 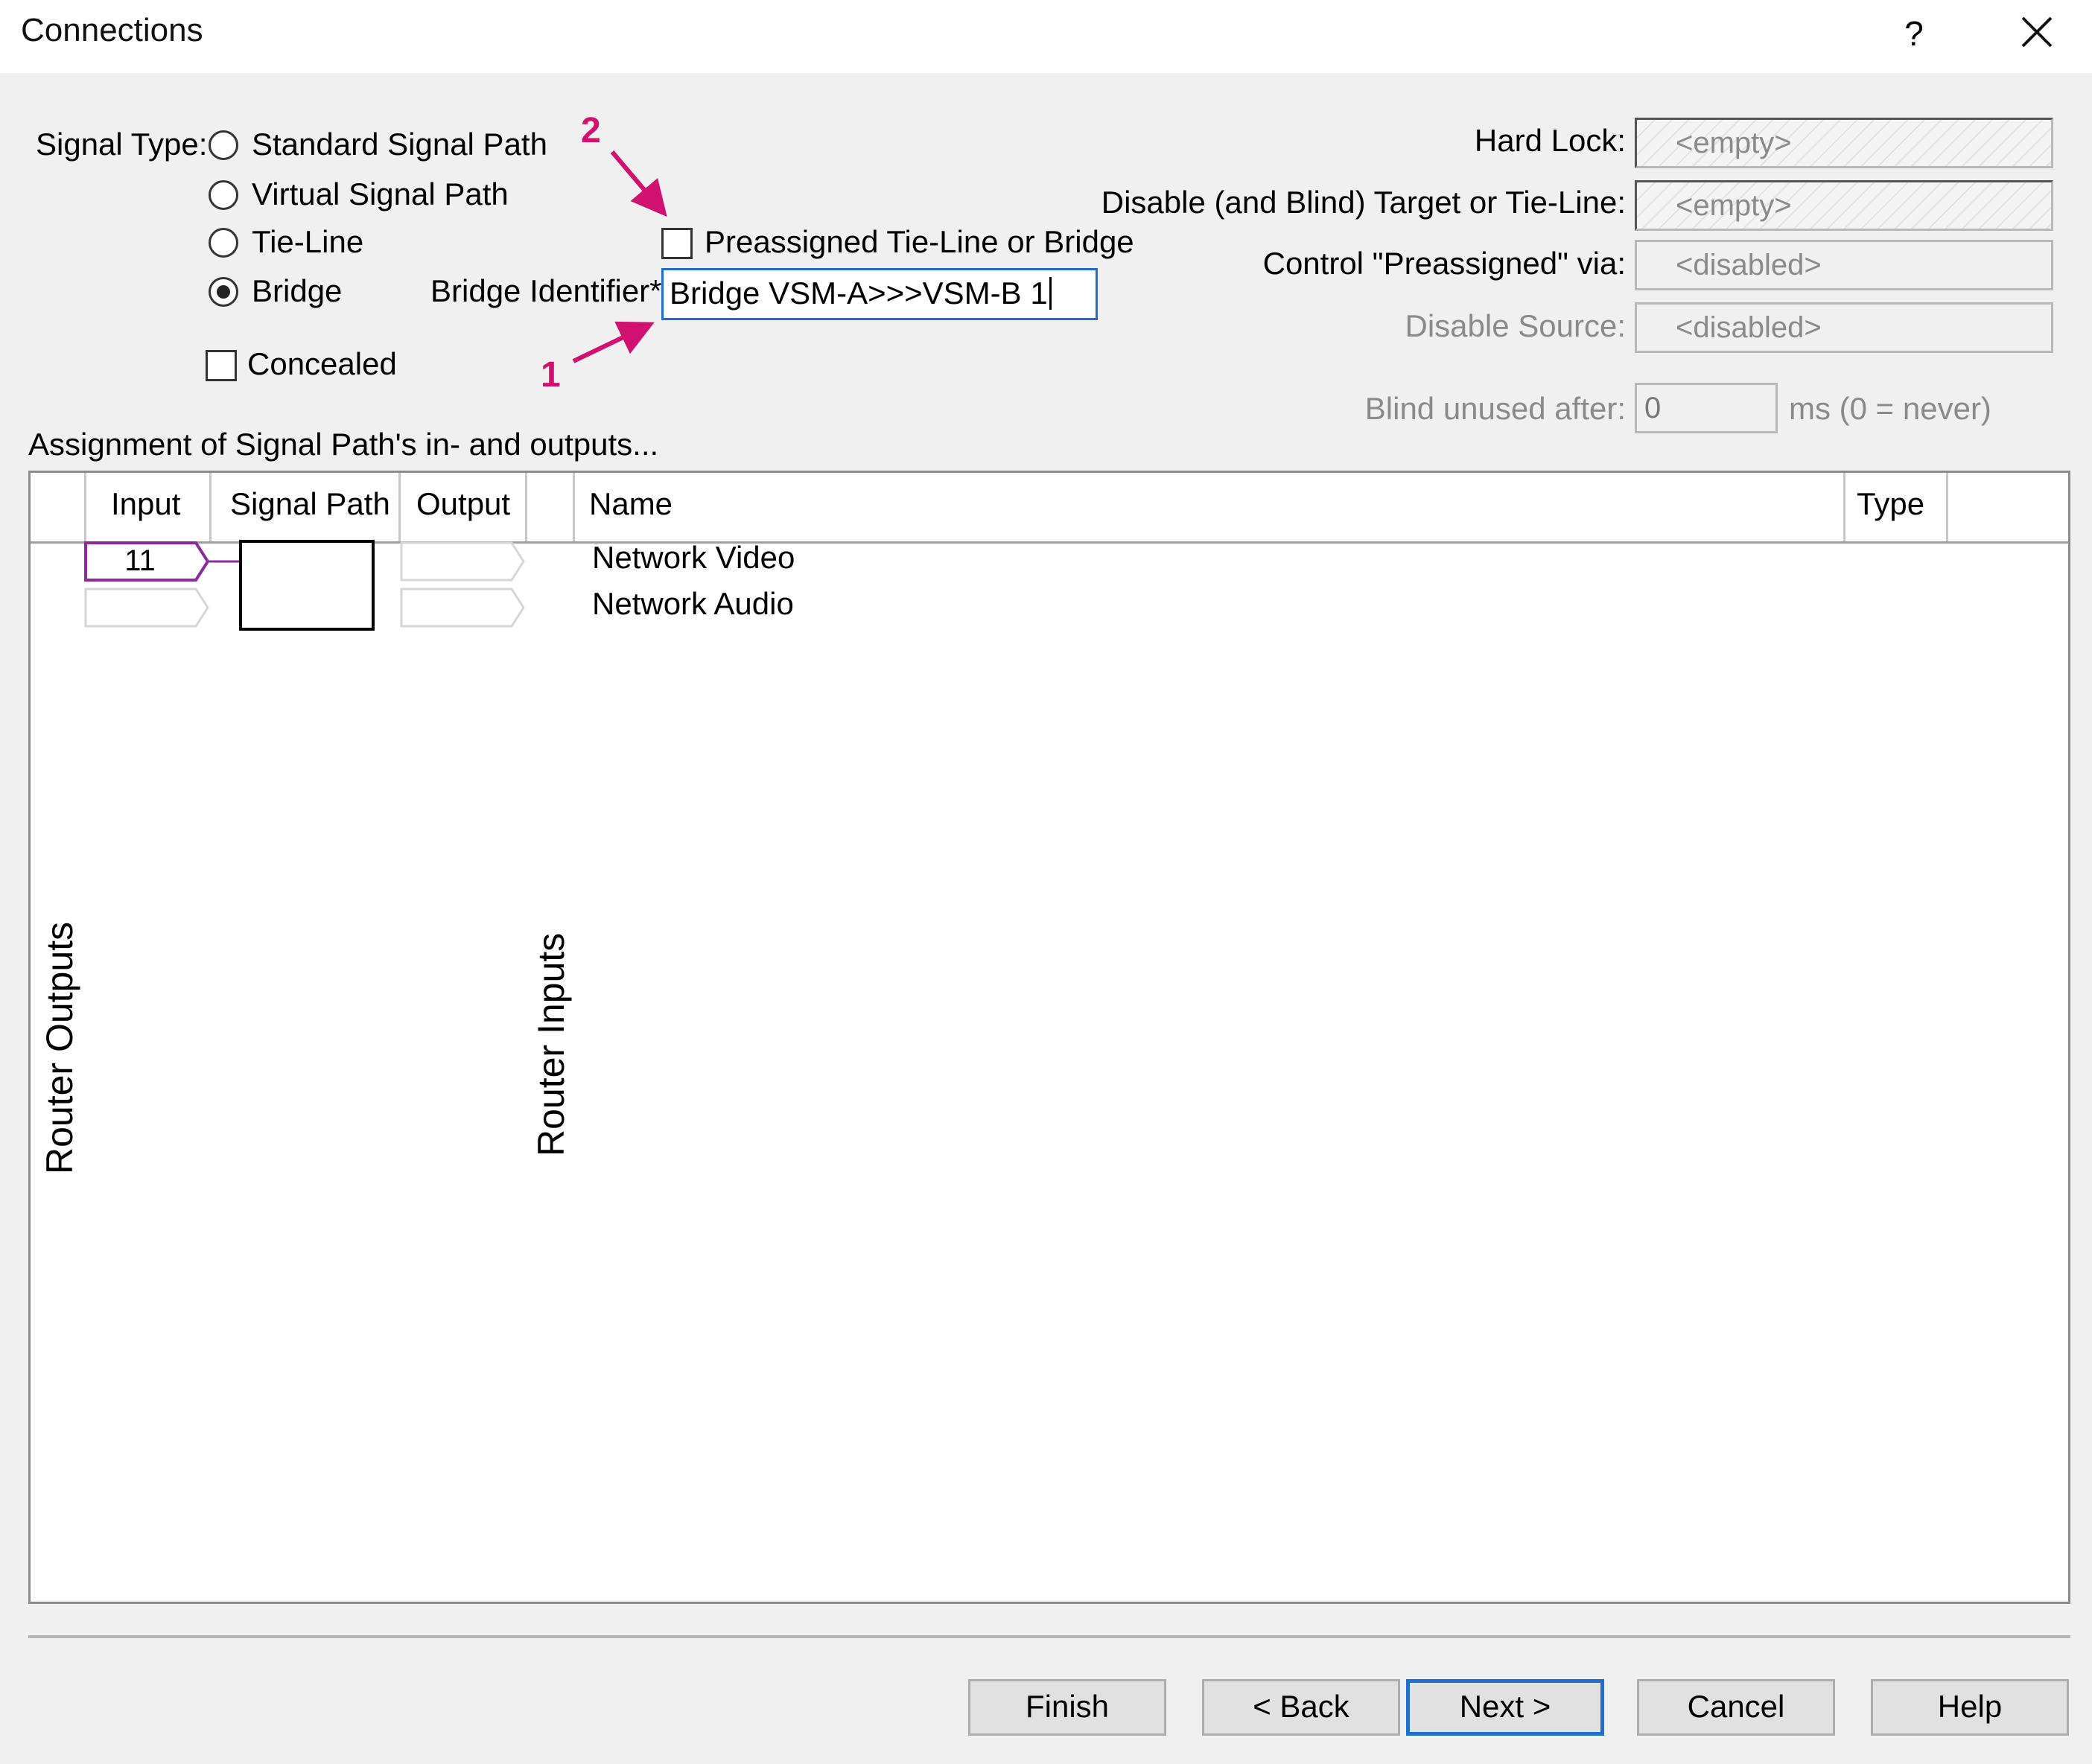 I want to click on blind-unused-unit: ms (0 = never), so click(x=1890, y=408).